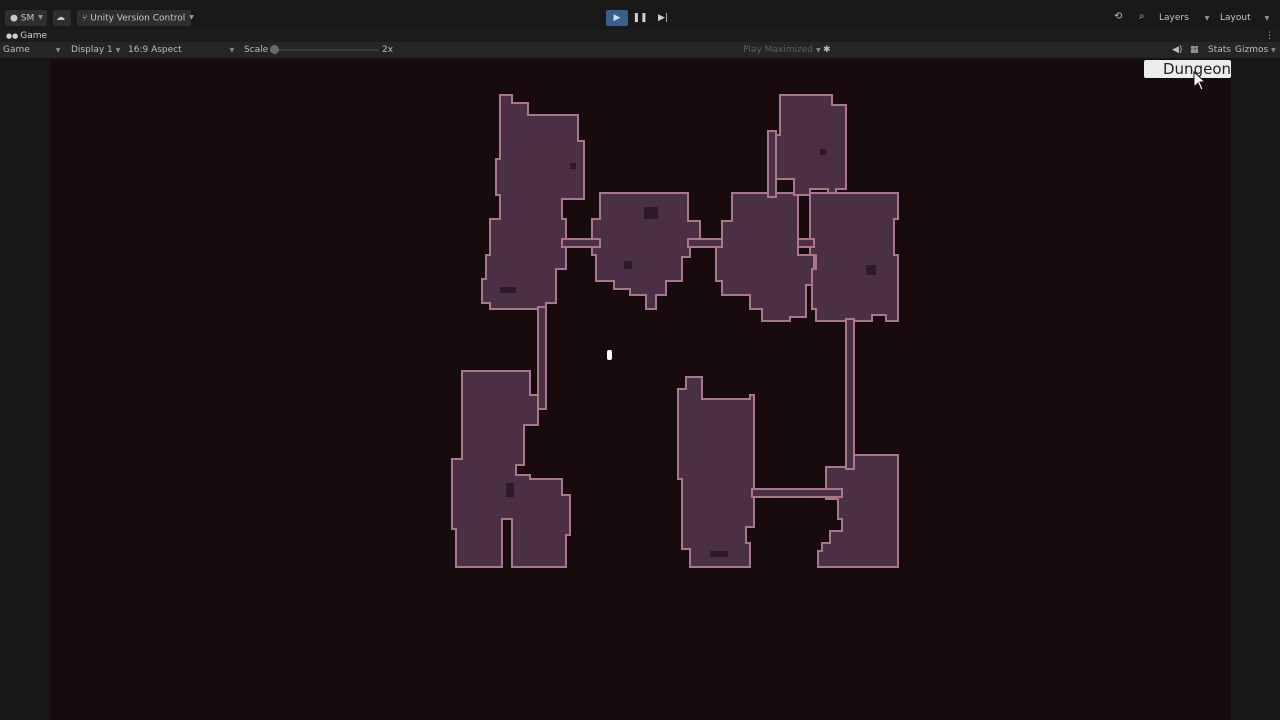 Image resolution: width=1280 pixels, height=720 pixels. I want to click on scale-slider-thumb, so click(274, 49).